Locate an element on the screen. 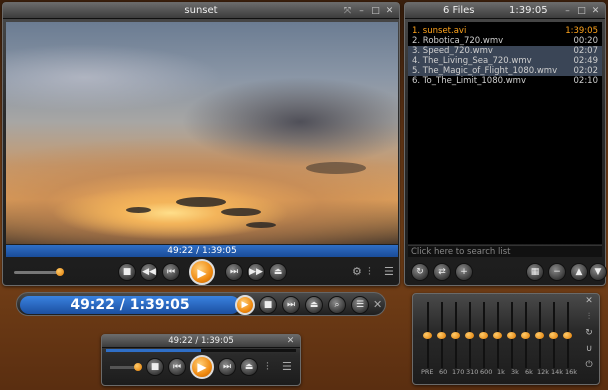 This screenshot has width=608, height=390. eq-label: 60 is located at coordinates (443, 372).